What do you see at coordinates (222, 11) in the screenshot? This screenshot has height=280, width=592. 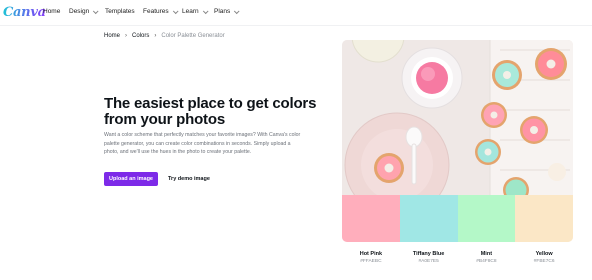 I see `nav-label: Plans` at bounding box center [222, 11].